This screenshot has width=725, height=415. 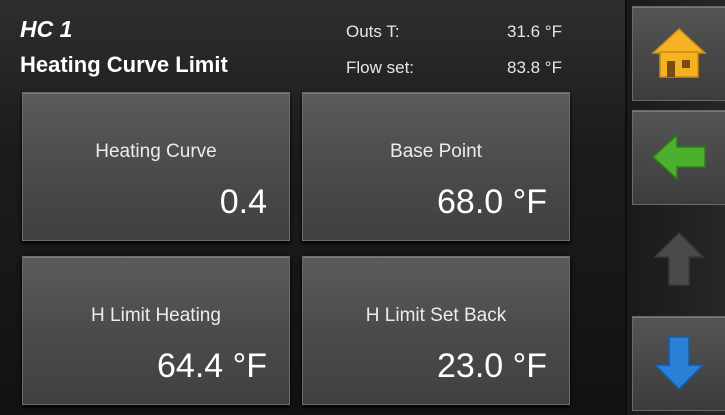 I want to click on circuit-label: HC 1, so click(x=46, y=29).